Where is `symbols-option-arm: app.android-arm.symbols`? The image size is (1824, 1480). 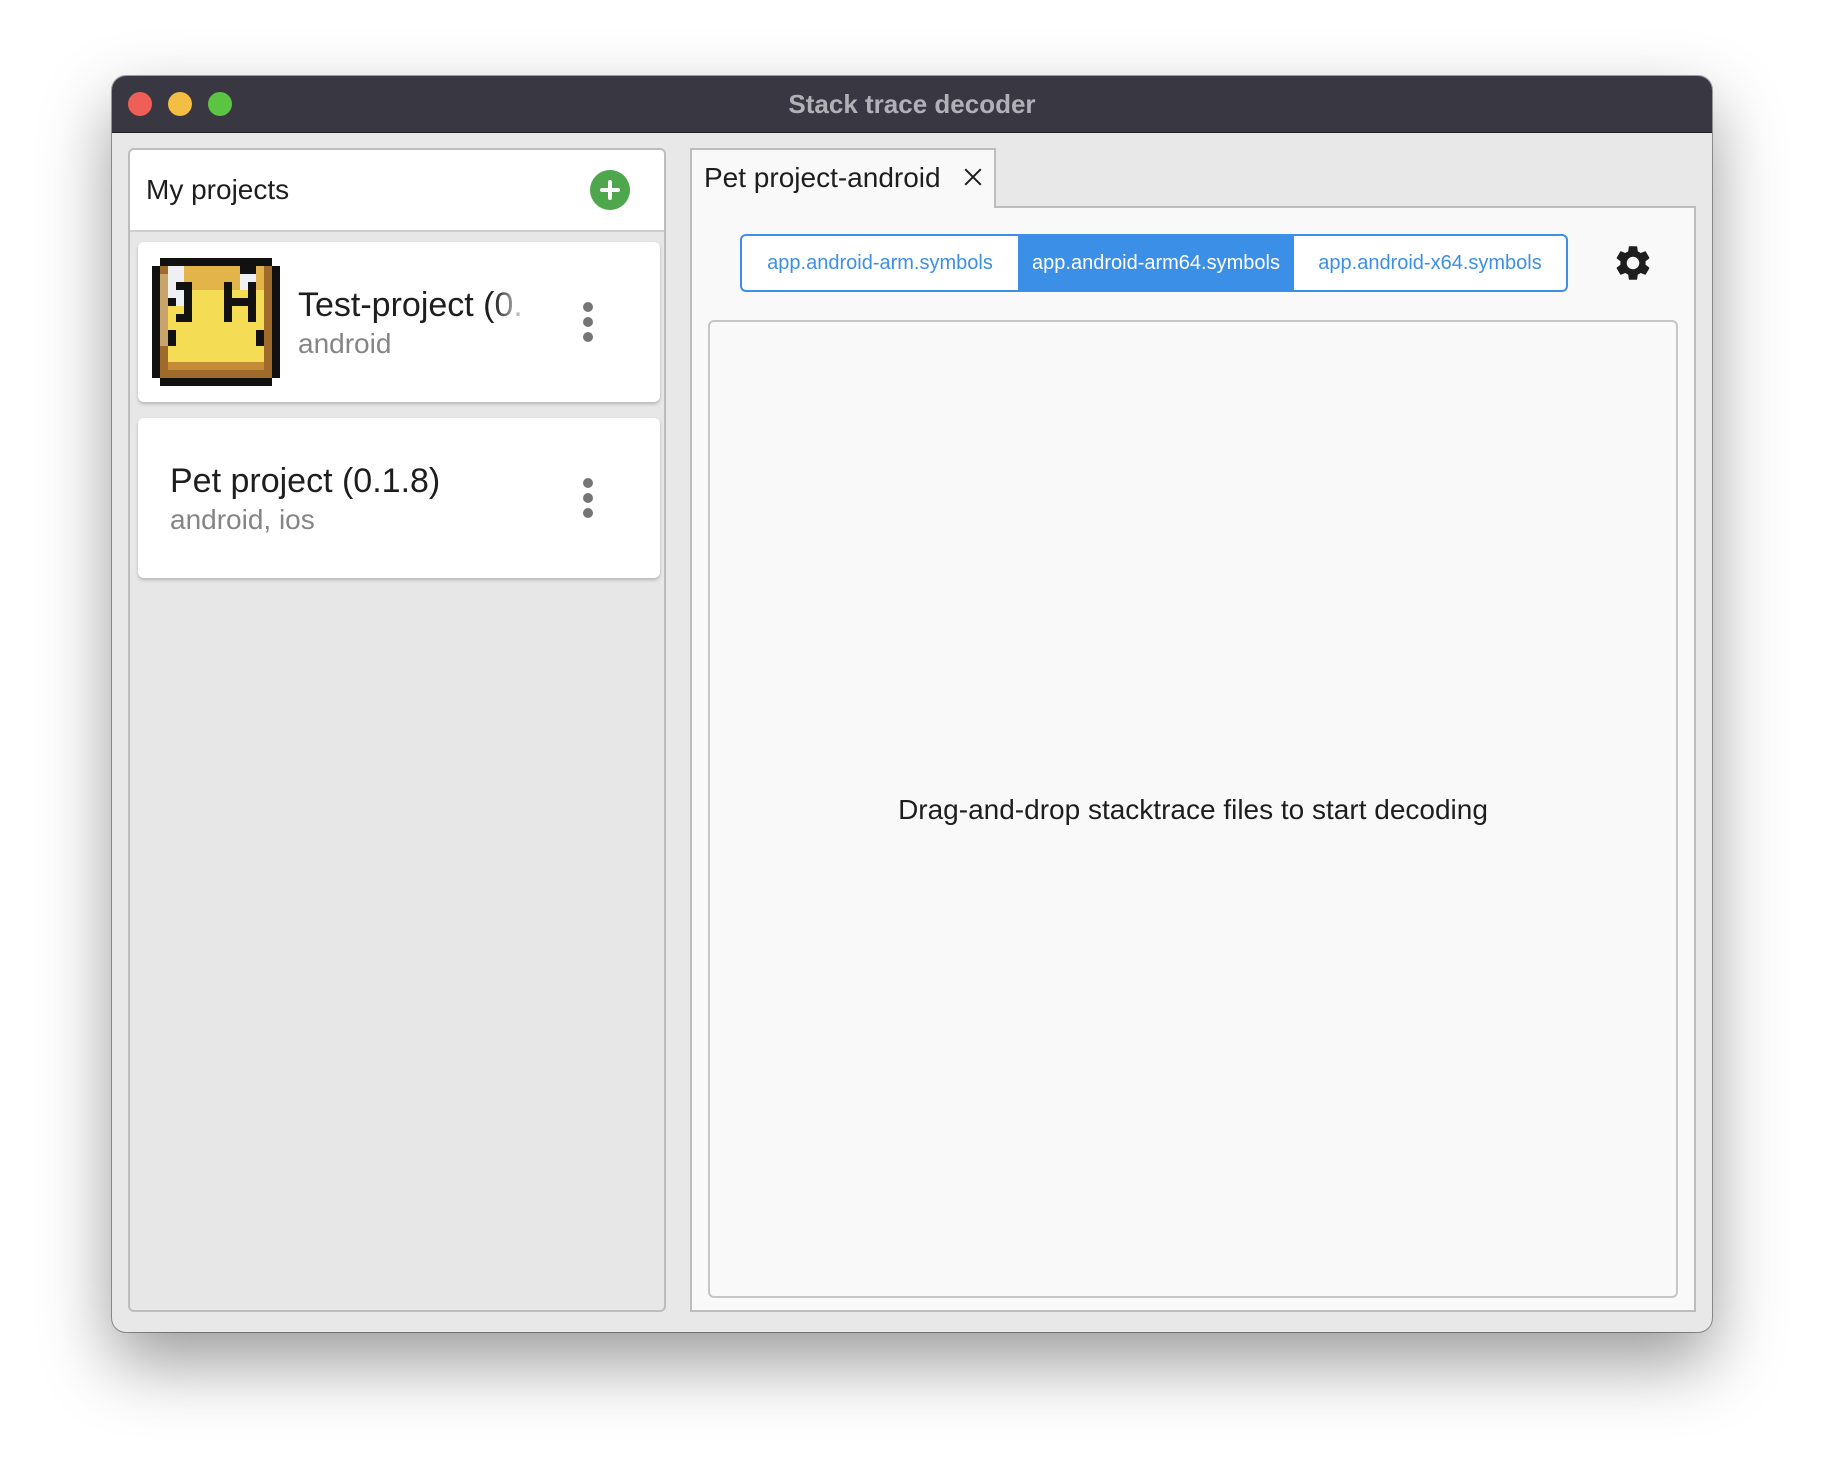
symbols-option-arm: app.android-arm.symbols is located at coordinates (880, 263).